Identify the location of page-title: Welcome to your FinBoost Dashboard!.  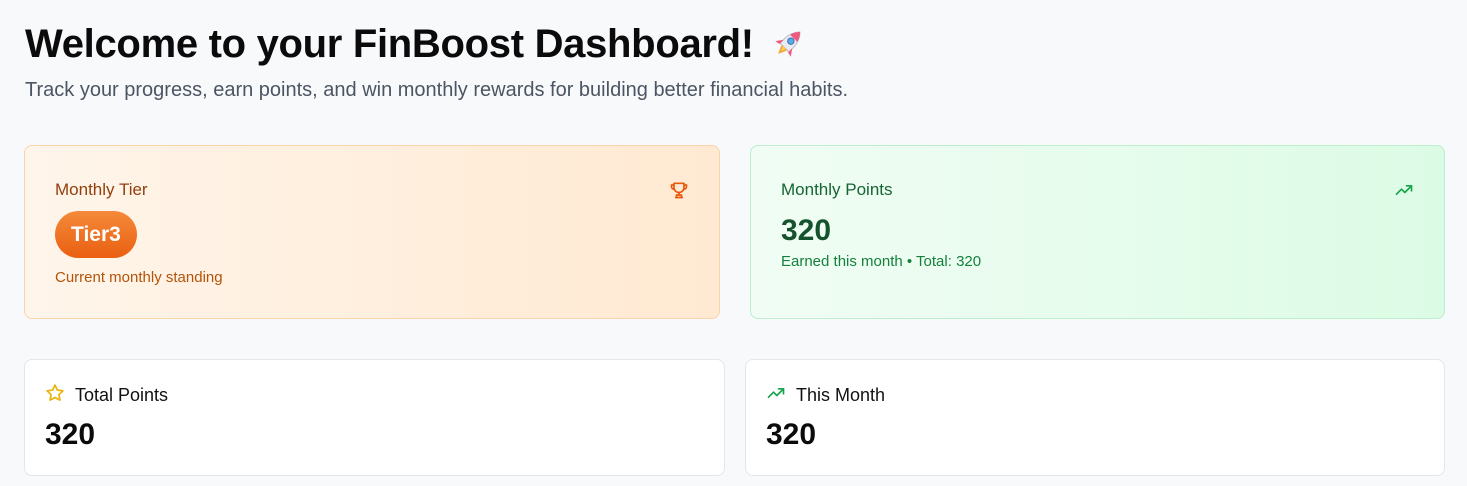
(436, 44).